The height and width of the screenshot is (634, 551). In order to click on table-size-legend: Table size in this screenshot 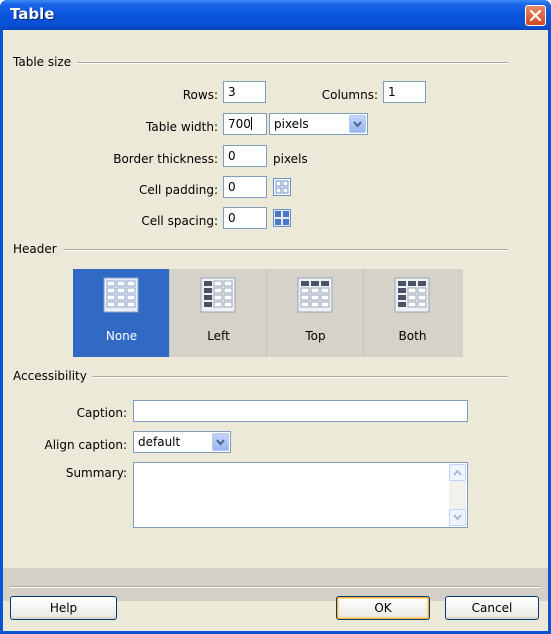, I will do `click(45, 62)`.